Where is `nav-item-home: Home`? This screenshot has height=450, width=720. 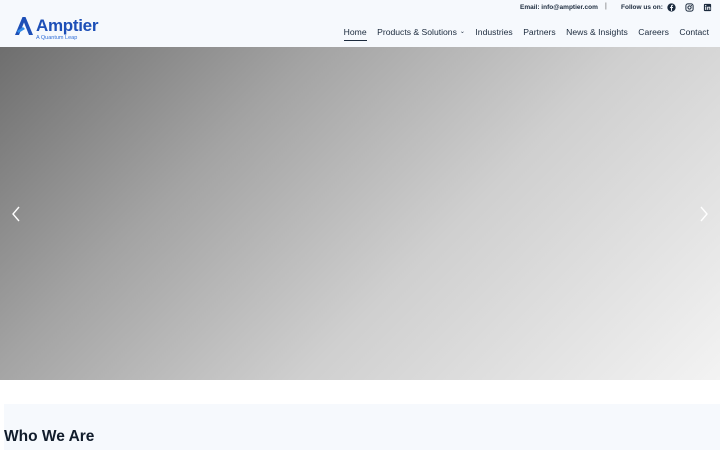 nav-item-home: Home is located at coordinates (355, 33).